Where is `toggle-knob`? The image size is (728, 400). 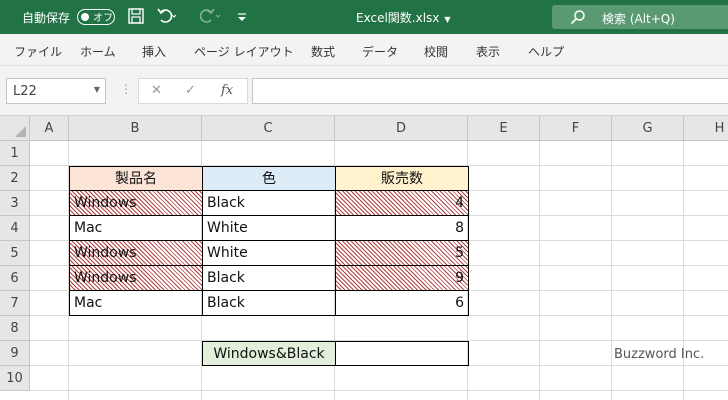
toggle-knob is located at coordinates (85, 16).